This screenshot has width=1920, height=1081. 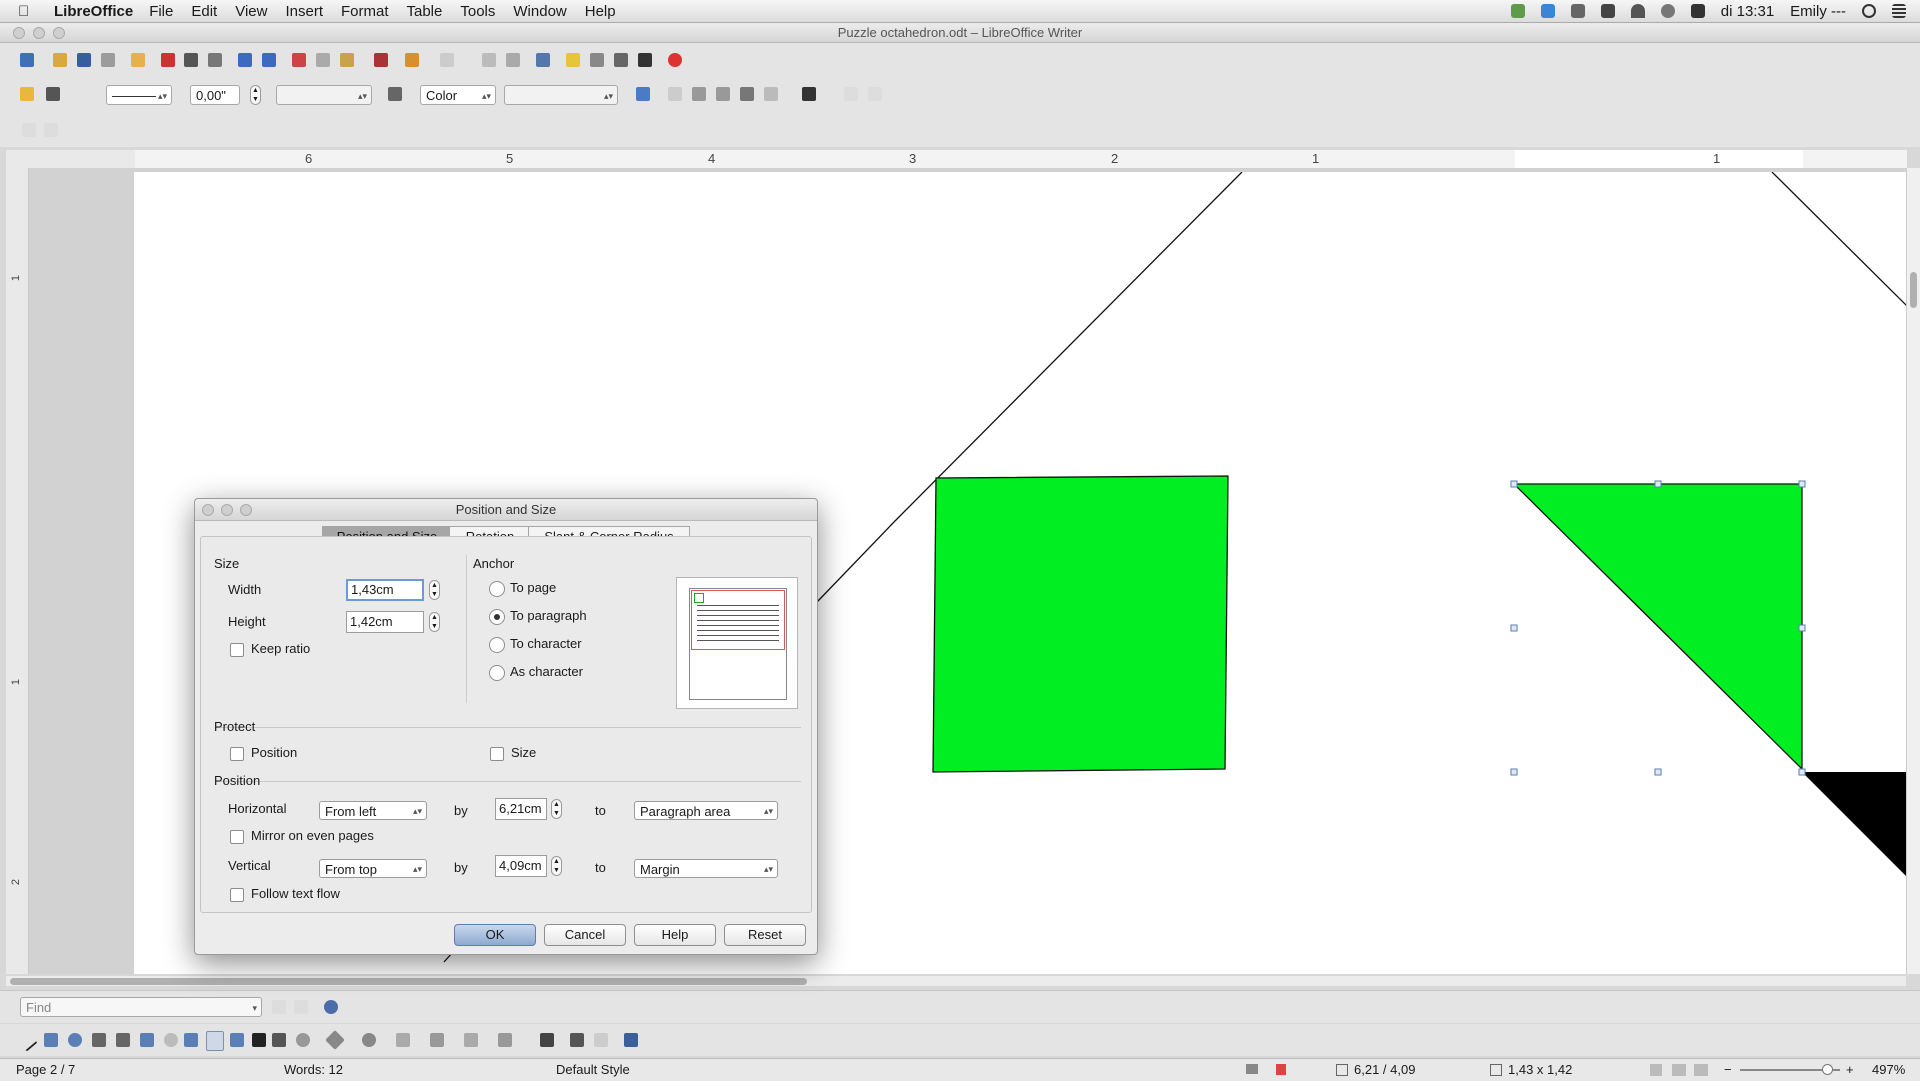 I want to click on clock-icon, so click(x=1667, y=11).